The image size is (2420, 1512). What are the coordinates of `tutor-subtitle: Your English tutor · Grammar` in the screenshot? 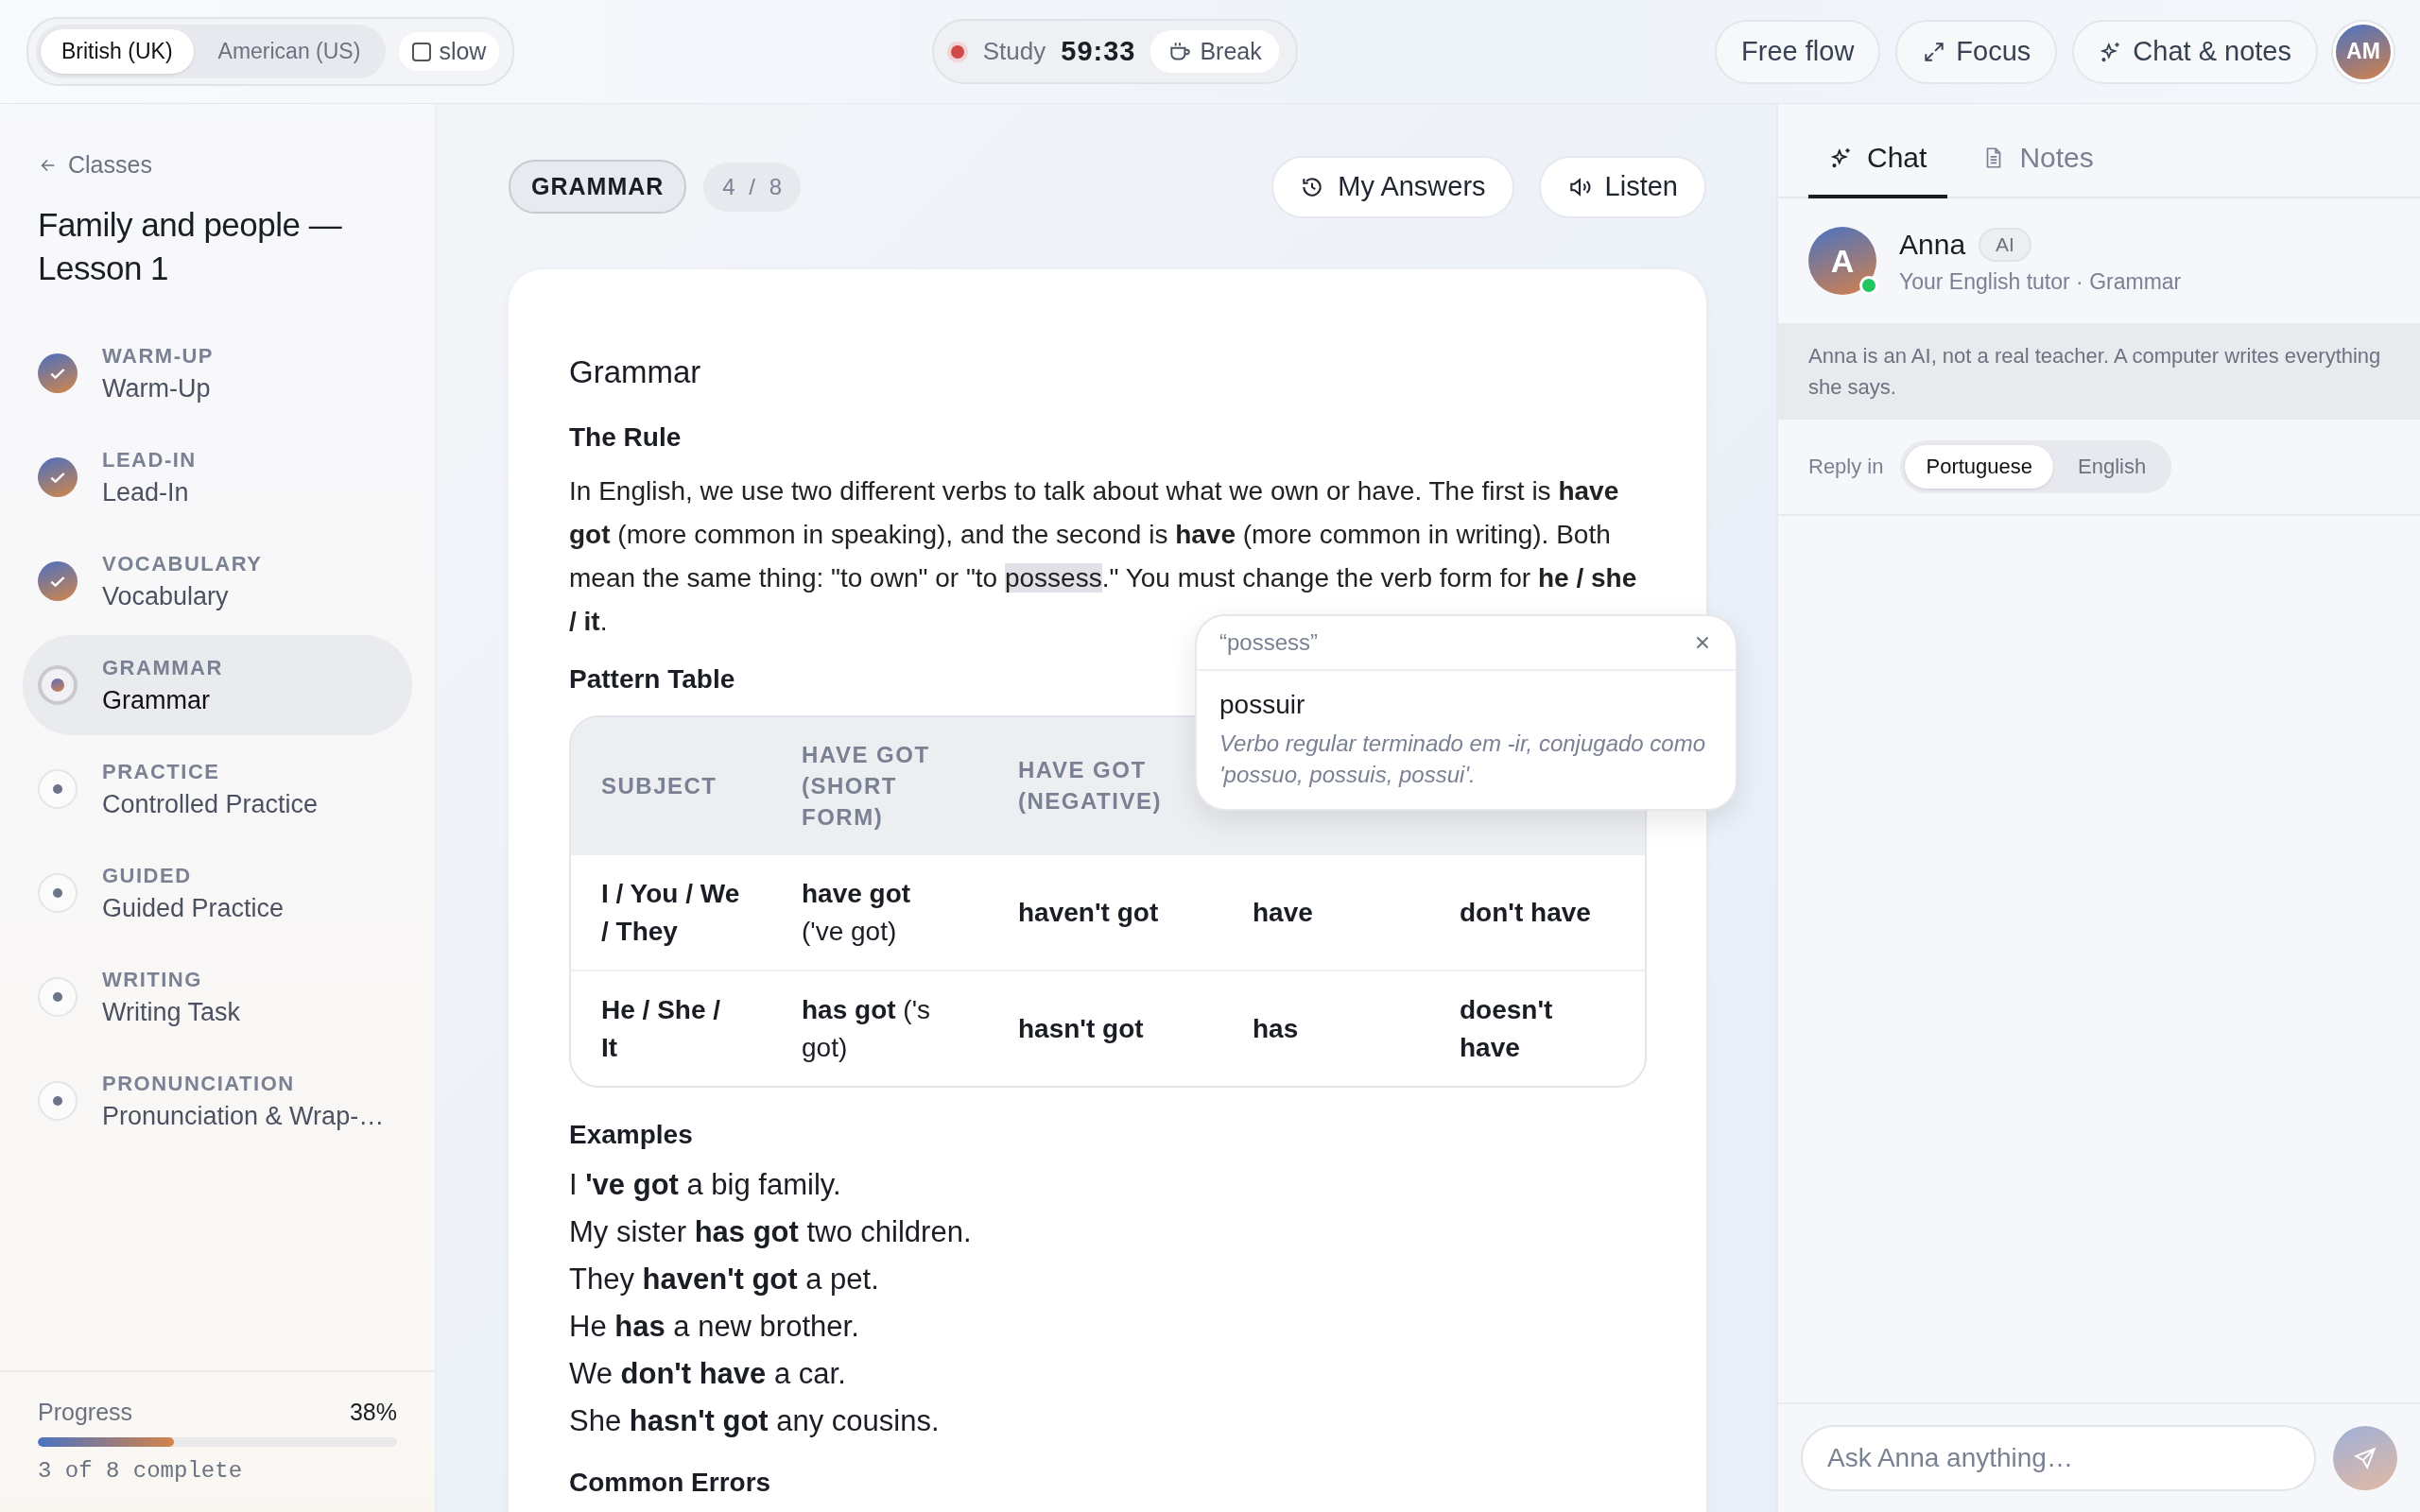 It's located at (2040, 281).